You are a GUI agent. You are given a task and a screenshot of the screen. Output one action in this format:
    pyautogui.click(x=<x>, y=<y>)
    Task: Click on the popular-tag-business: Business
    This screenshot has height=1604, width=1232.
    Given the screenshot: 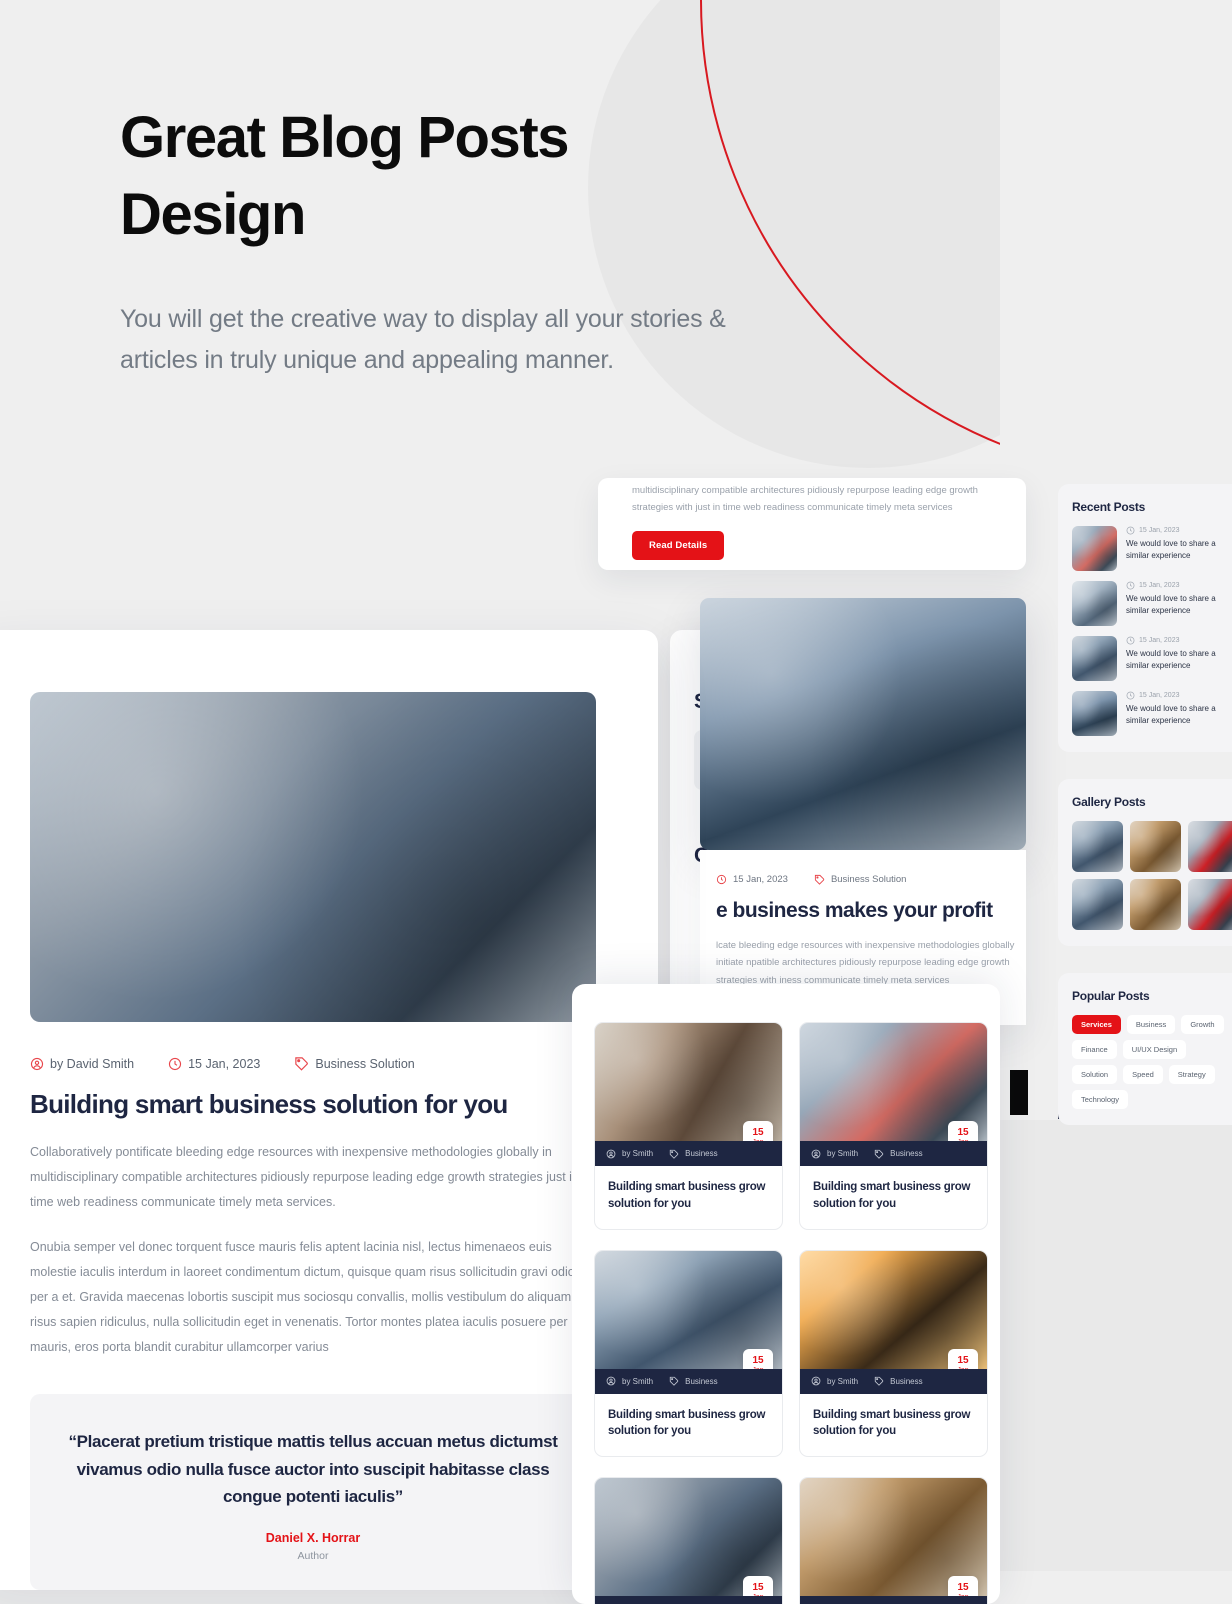 What is the action you would take?
    pyautogui.click(x=1151, y=1024)
    